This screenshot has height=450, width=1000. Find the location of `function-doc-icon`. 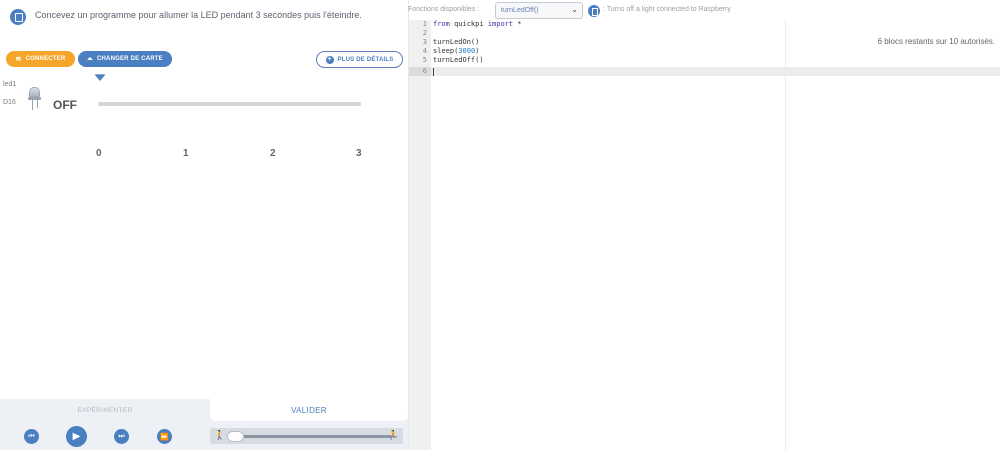

function-doc-icon is located at coordinates (594, 11).